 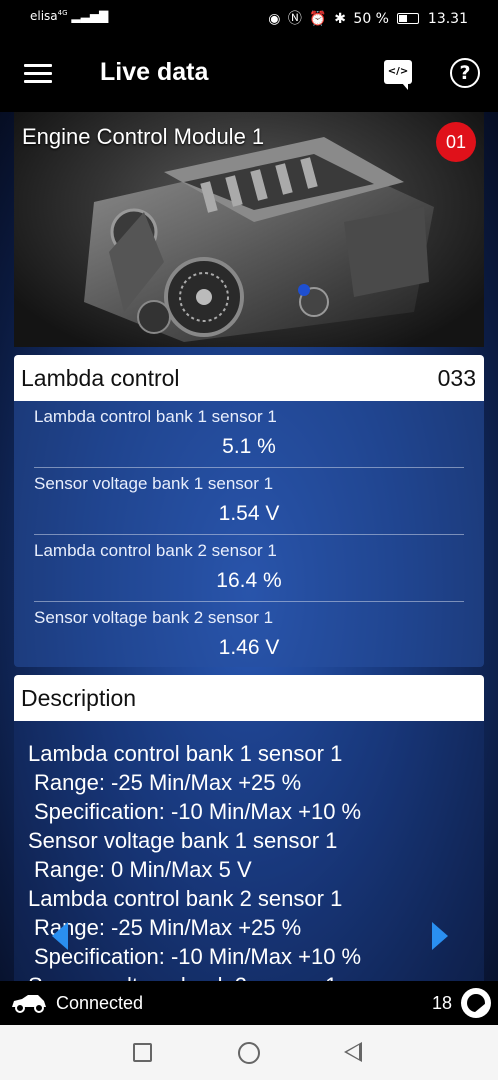 What do you see at coordinates (249, 378) in the screenshot?
I see `group-header: Lambda control 033` at bounding box center [249, 378].